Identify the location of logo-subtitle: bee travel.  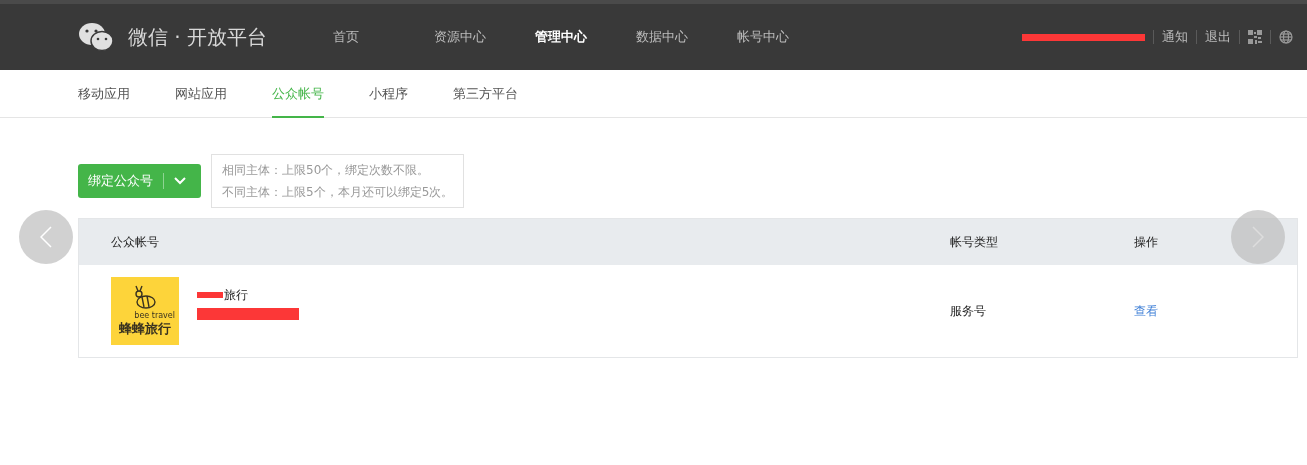
(154, 315).